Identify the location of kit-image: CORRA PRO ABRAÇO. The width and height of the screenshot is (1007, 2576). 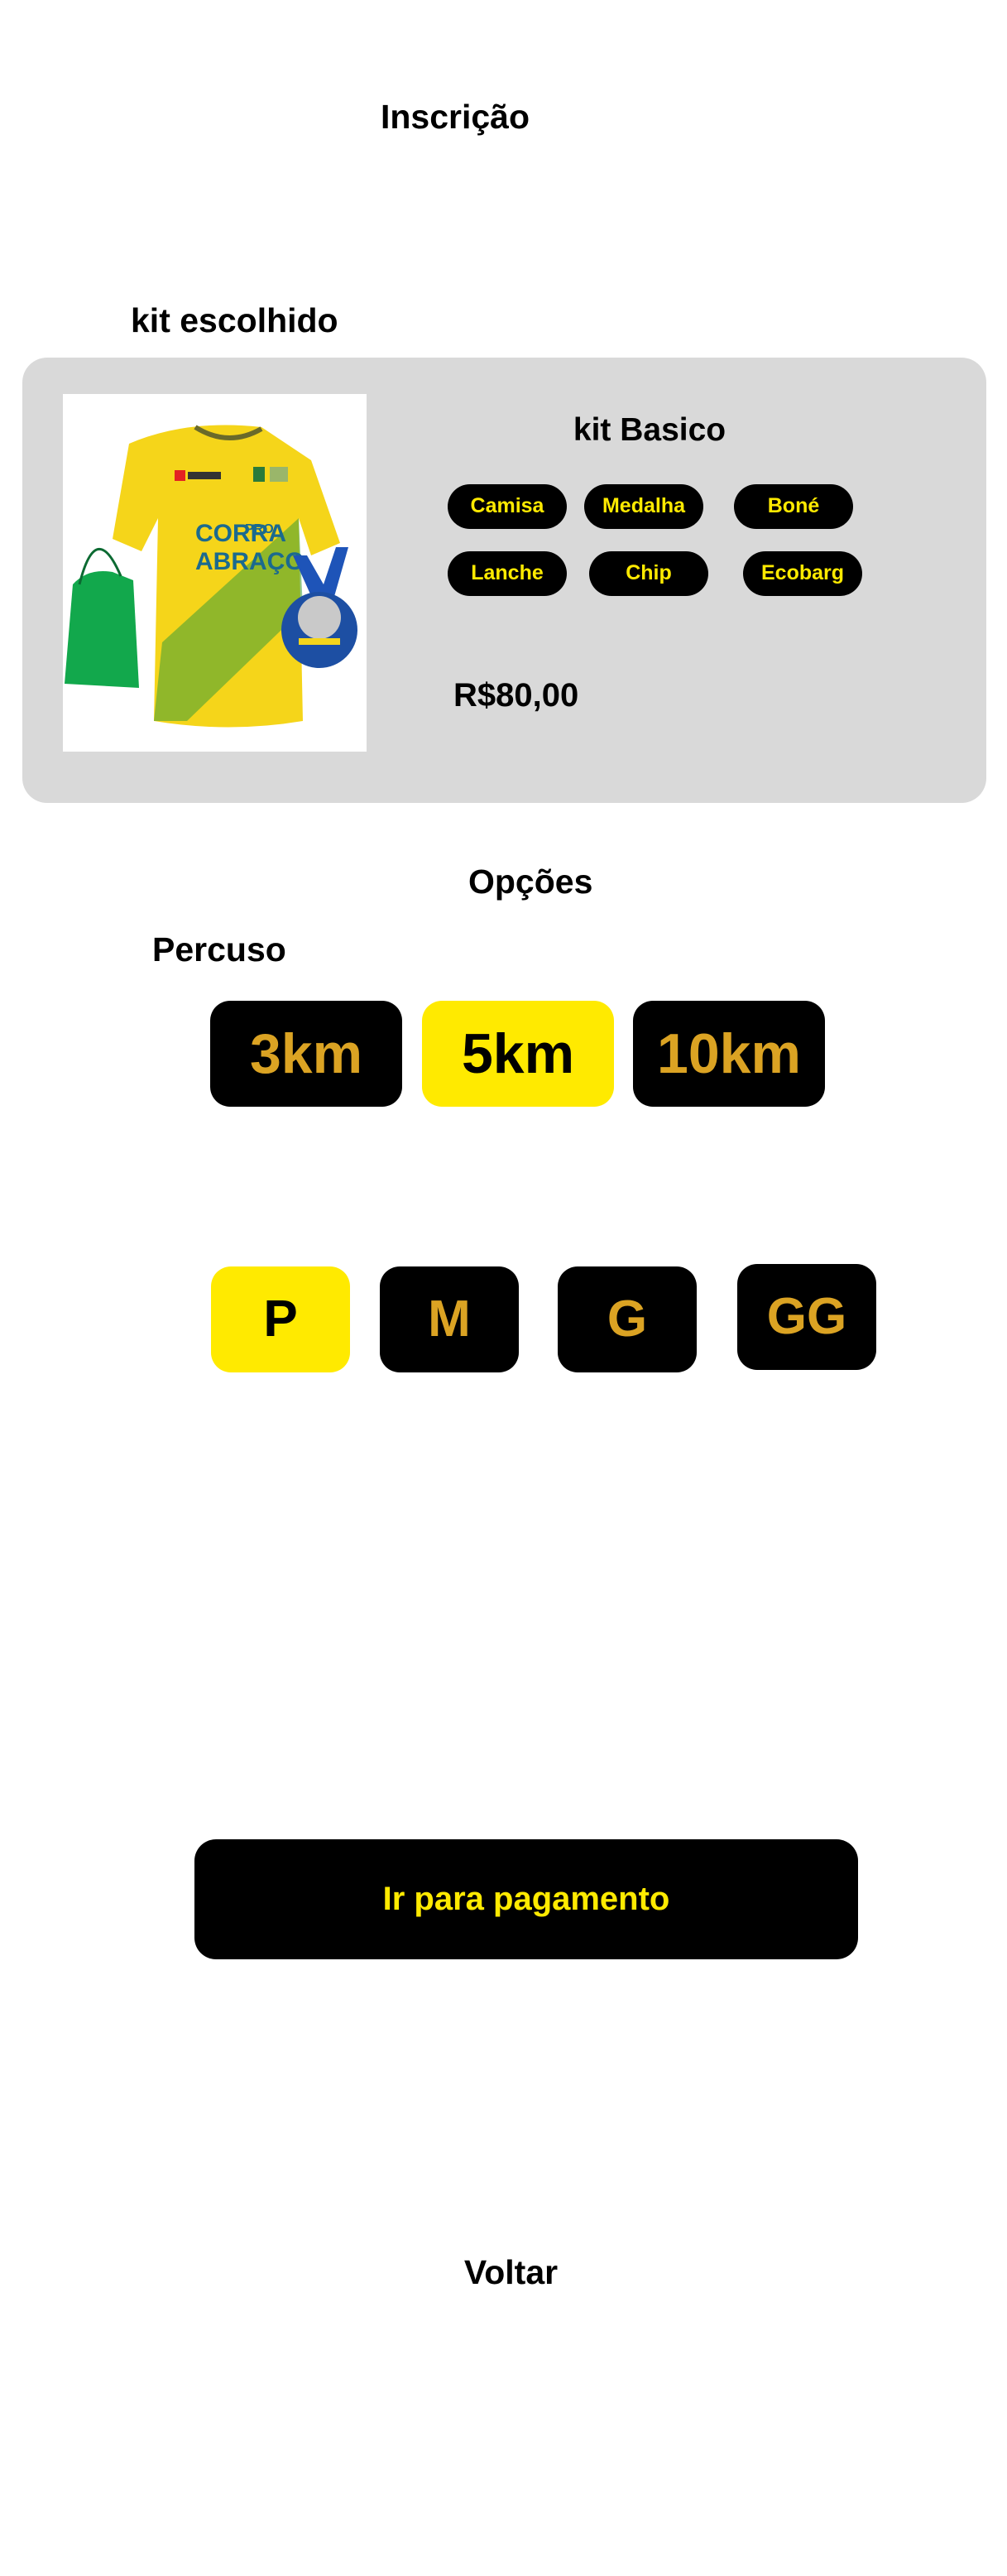
(215, 573).